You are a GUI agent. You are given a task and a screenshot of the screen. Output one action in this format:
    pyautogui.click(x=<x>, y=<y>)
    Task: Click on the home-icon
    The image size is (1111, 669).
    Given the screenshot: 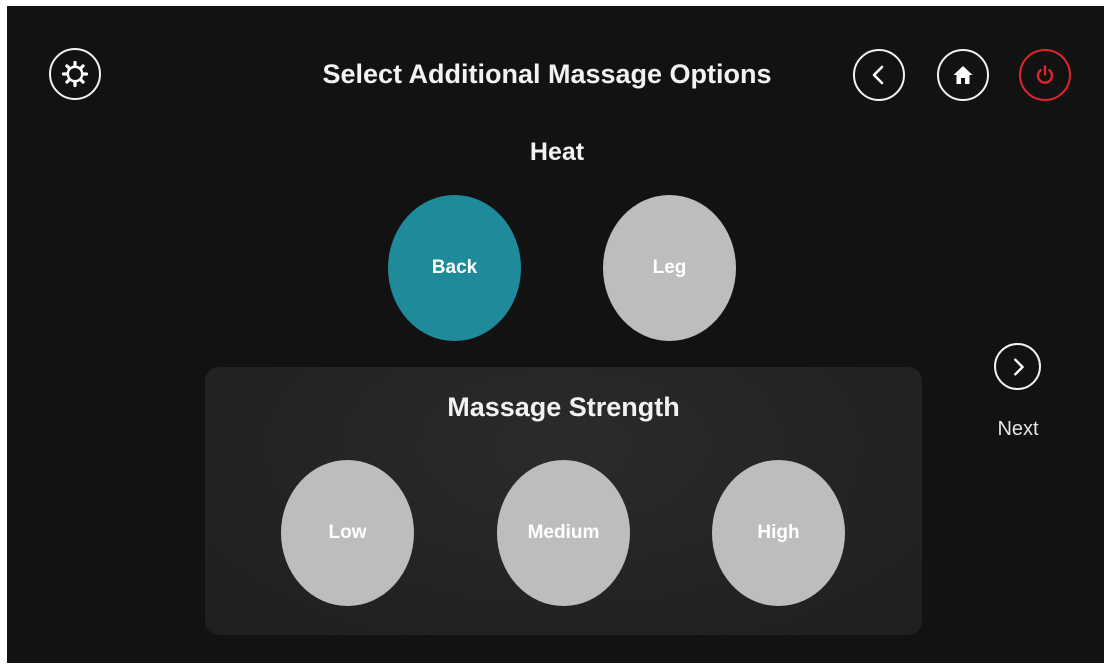 What is the action you would take?
    pyautogui.click(x=963, y=75)
    